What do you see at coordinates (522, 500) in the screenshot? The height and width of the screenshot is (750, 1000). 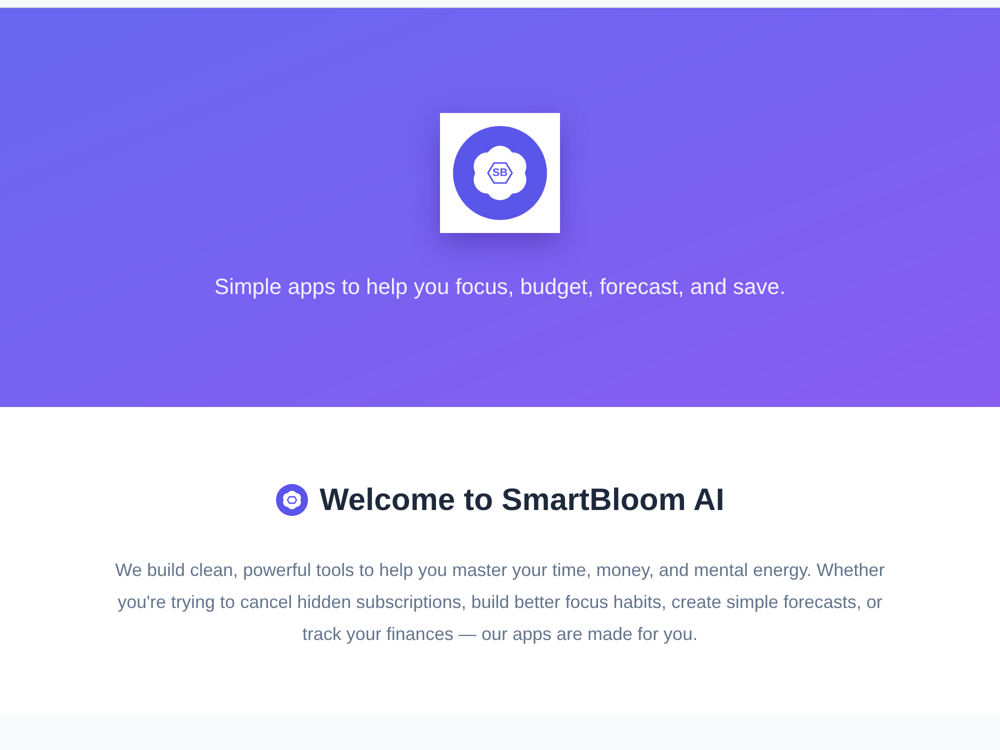 I see `welcome-heading: Welcome to SmartBloom AI` at bounding box center [522, 500].